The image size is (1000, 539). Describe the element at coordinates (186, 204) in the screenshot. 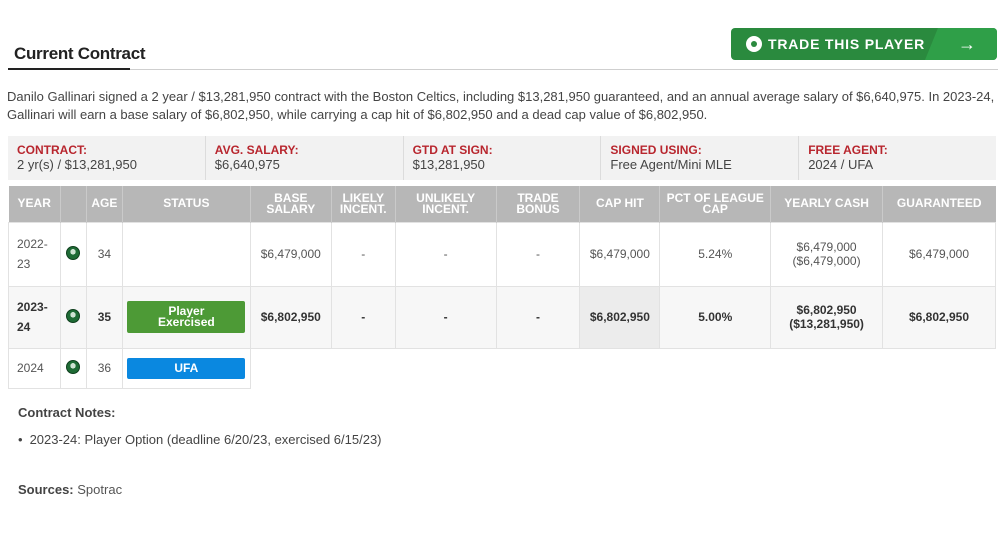

I see `col-status: STATUS` at that location.